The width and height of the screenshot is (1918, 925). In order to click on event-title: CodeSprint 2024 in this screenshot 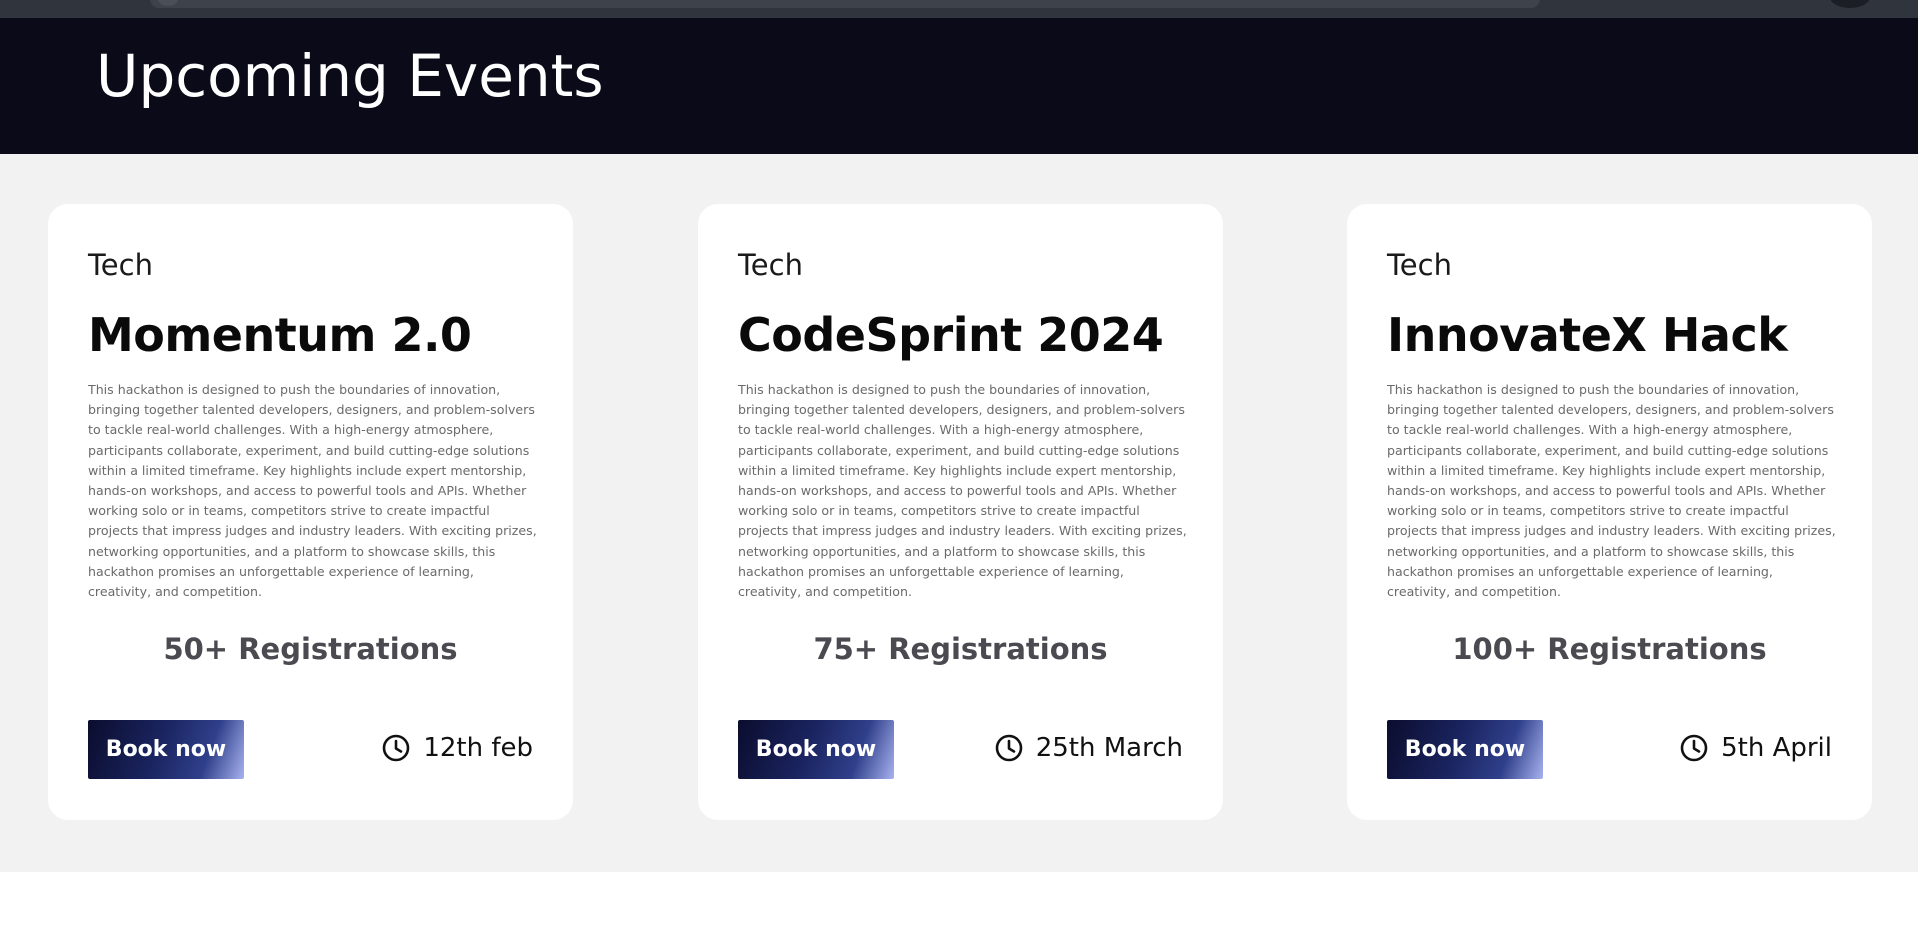, I will do `click(951, 335)`.